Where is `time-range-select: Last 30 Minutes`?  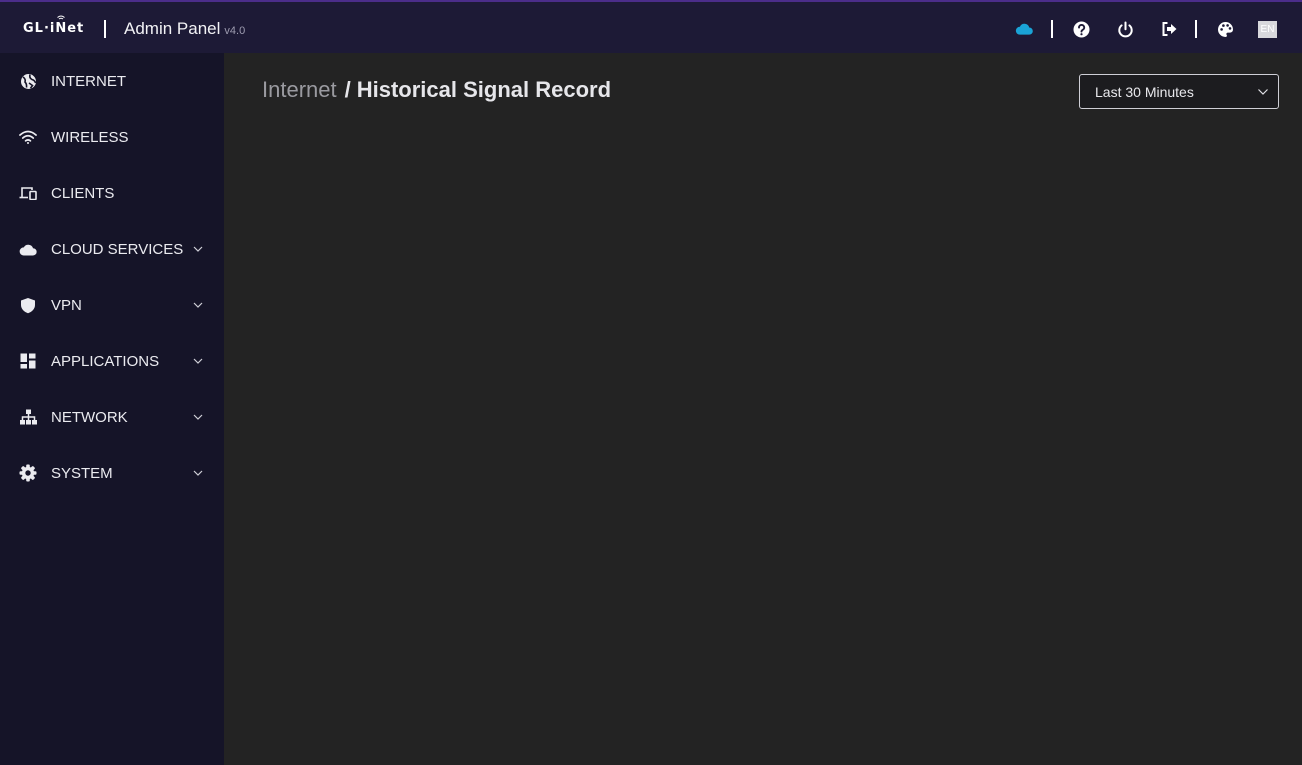
time-range-select: Last 30 Minutes is located at coordinates (1179, 91).